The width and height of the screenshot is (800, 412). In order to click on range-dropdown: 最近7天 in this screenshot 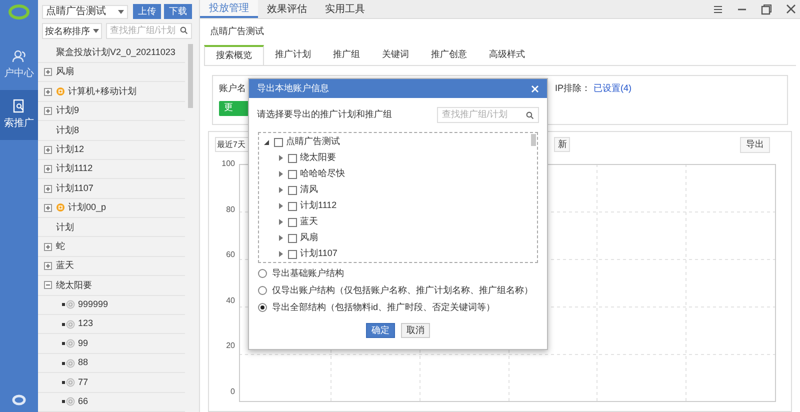, I will do `click(232, 144)`.